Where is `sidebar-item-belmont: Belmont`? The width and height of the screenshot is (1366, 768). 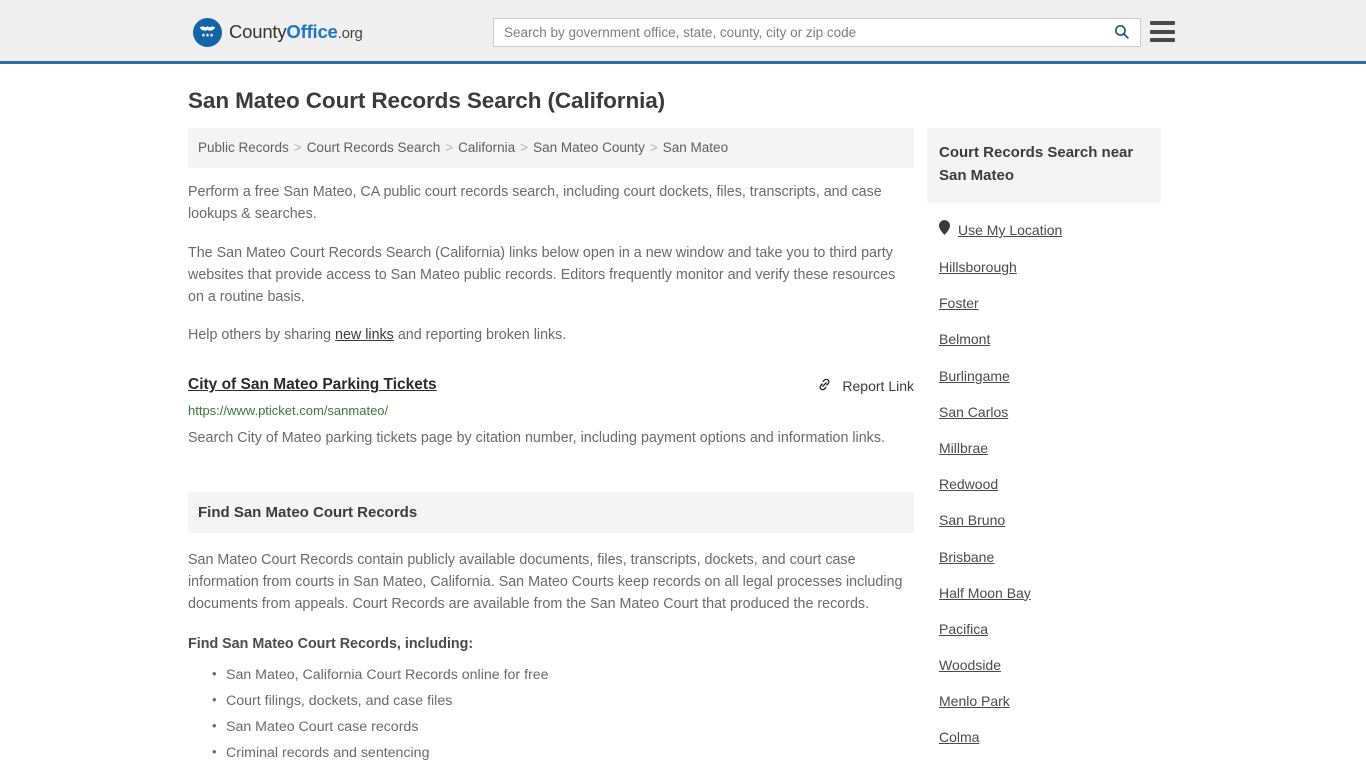 sidebar-item-belmont: Belmont is located at coordinates (1044, 338).